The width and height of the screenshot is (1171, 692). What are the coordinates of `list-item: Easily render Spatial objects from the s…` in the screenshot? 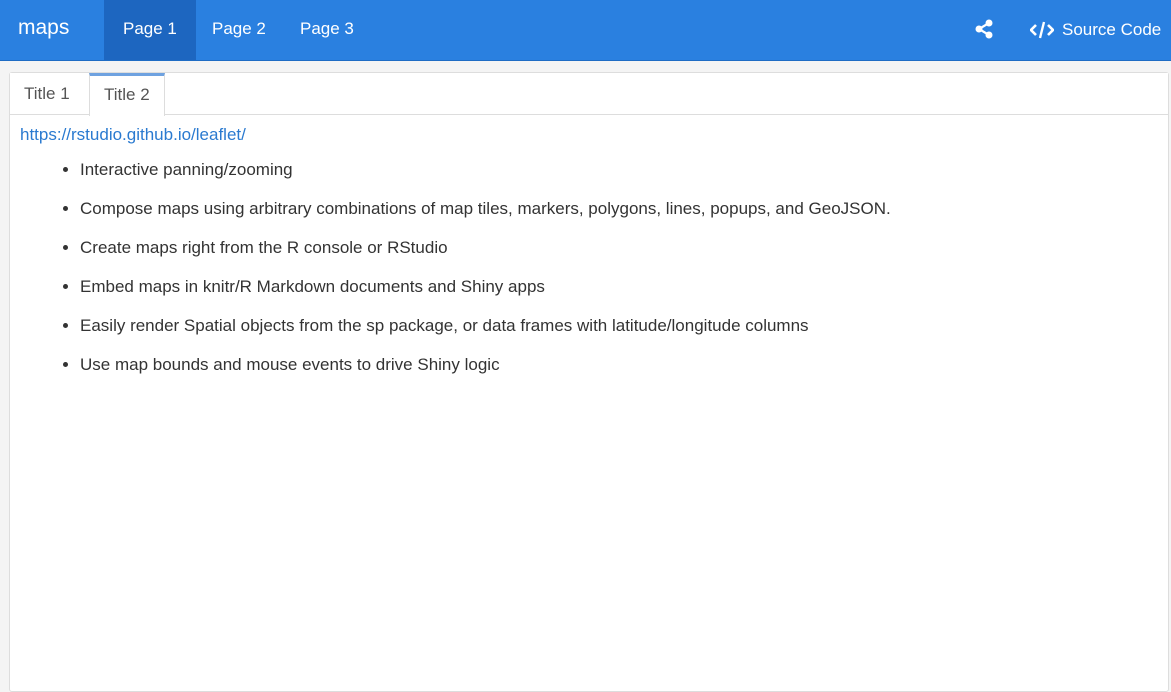 It's located at (619, 326).